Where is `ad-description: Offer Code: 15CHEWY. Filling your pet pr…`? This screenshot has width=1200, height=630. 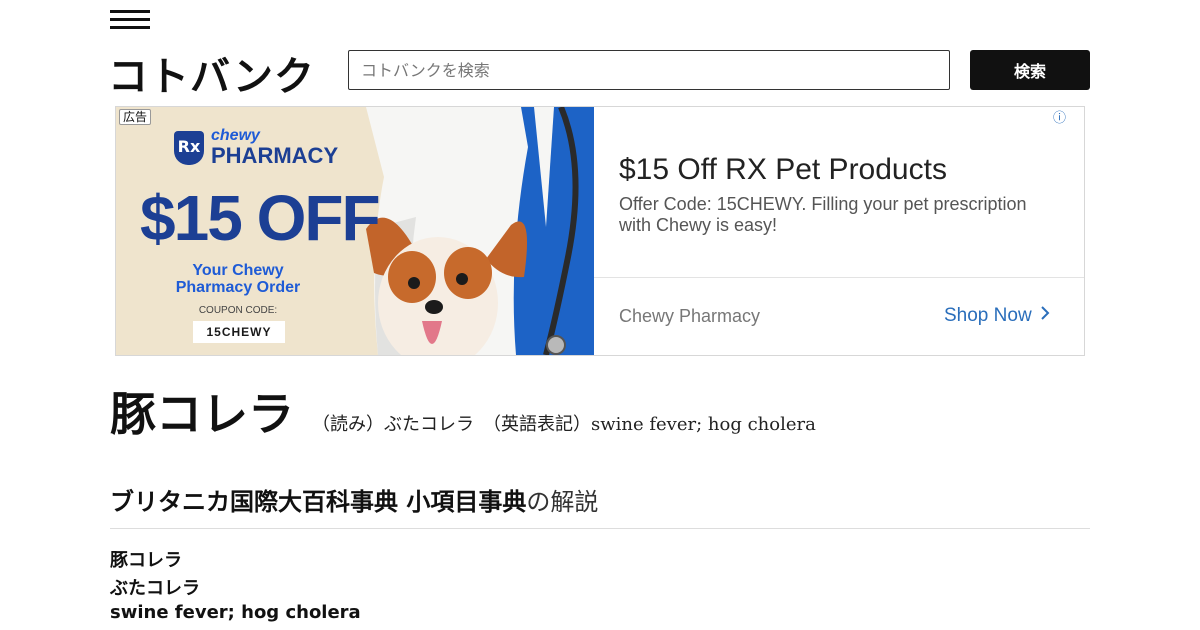
ad-description: Offer Code: 15CHEWY. Filling your pet pr… is located at coordinates (823, 214).